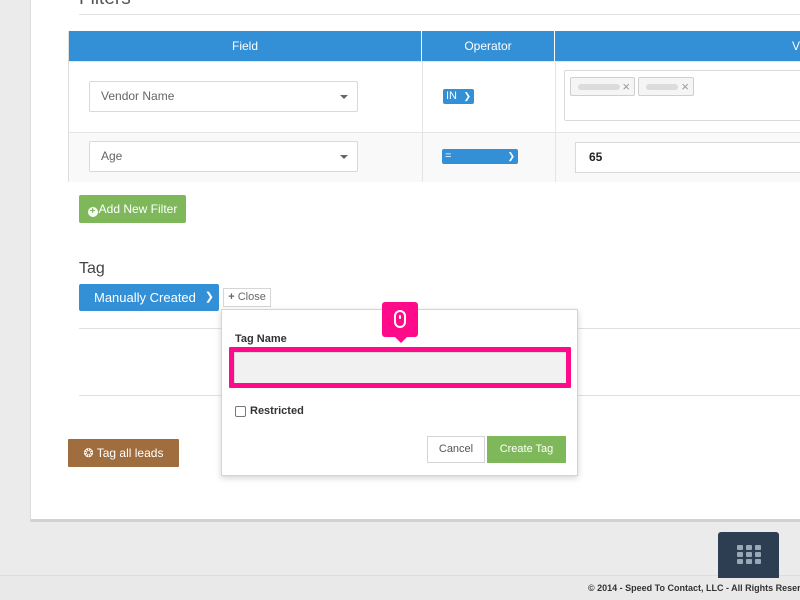 The image size is (800, 600). I want to click on value-multiselect: × ×, so click(682, 95).